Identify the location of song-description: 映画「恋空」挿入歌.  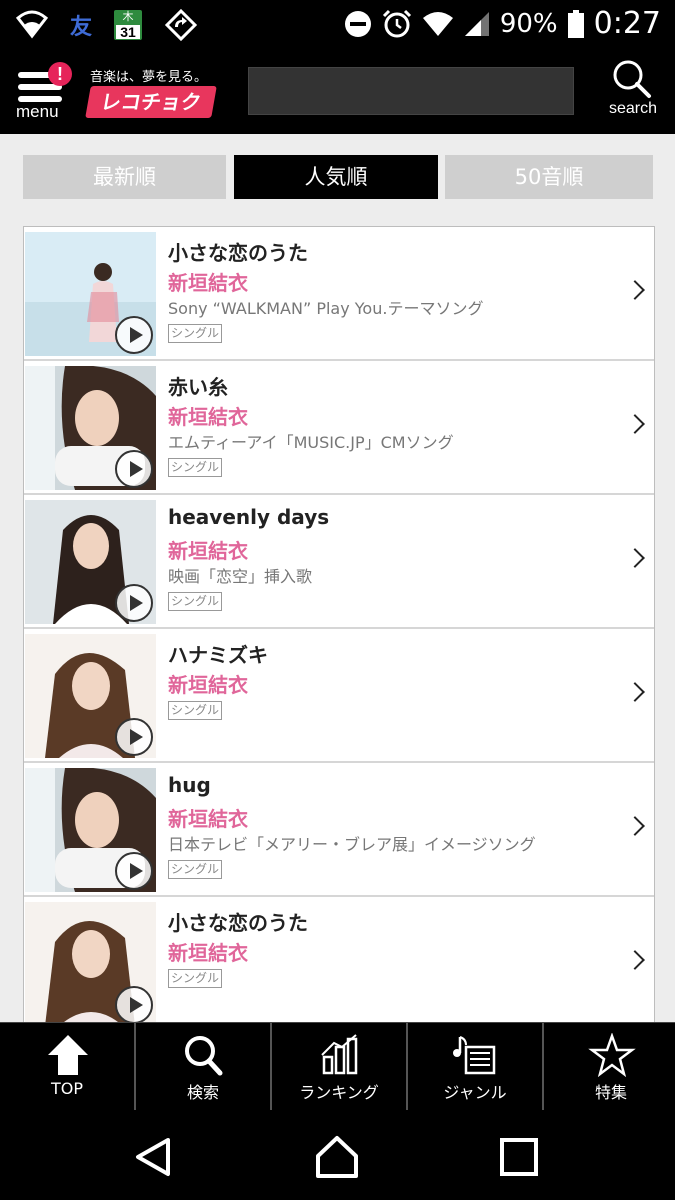
(240, 576).